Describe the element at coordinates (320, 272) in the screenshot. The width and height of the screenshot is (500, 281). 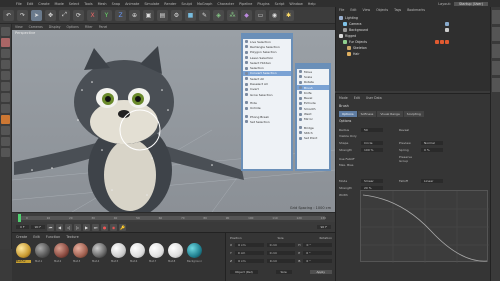
I see `apply-button: Apply` at that location.